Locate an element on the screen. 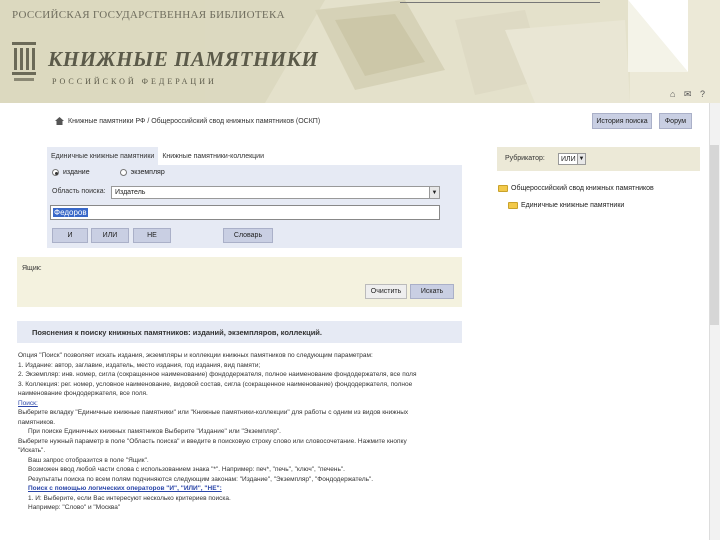 The width and height of the screenshot is (720, 540). not-button: НЕ is located at coordinates (152, 235).